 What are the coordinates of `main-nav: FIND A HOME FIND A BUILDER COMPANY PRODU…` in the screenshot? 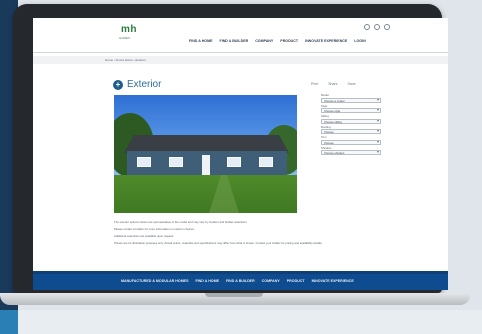 It's located at (277, 41).